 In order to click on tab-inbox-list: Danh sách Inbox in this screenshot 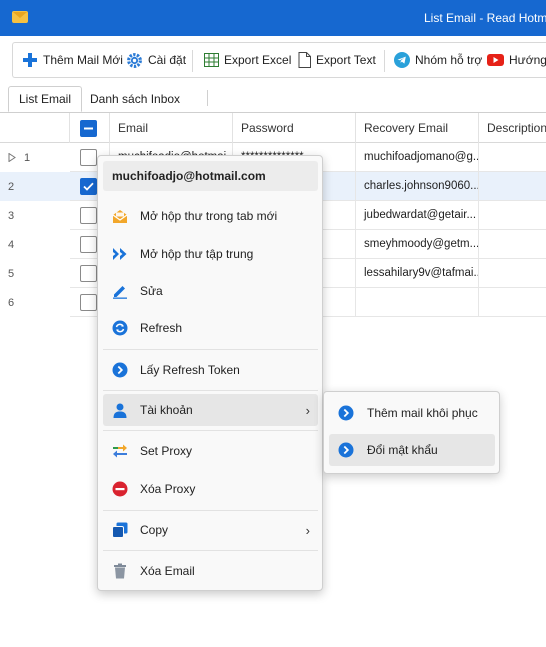, I will do `click(135, 99)`.